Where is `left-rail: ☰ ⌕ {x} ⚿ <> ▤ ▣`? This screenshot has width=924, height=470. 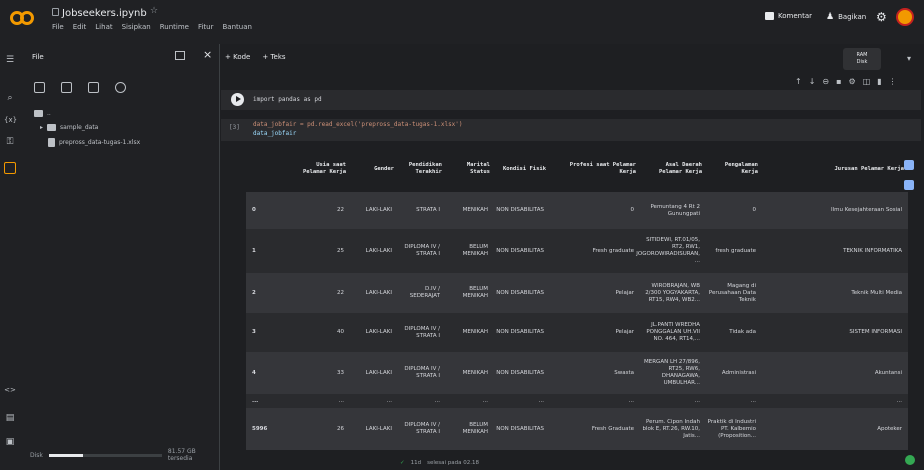 left-rail: ☰ ⌕ {x} ⚿ <> ▤ ▣ is located at coordinates (10, 257).